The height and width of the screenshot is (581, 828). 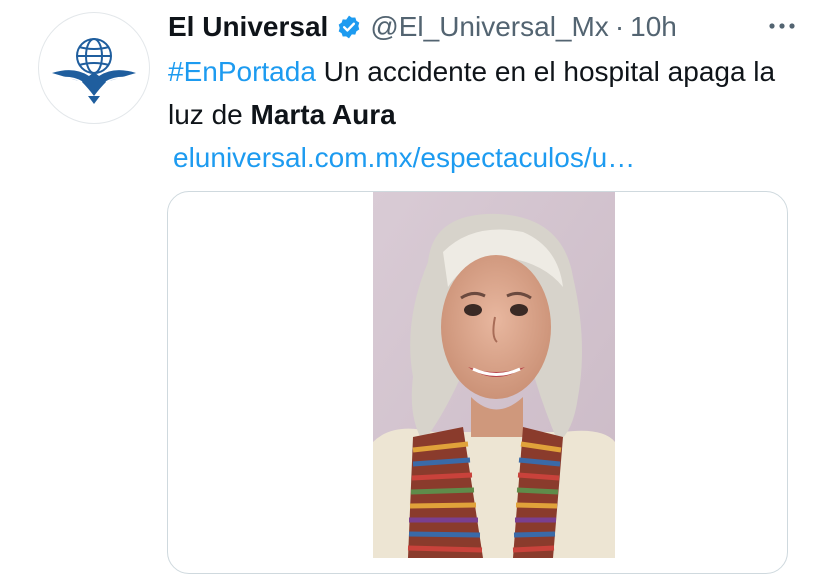 What do you see at coordinates (349, 27) in the screenshot?
I see `verified-badge-icon` at bounding box center [349, 27].